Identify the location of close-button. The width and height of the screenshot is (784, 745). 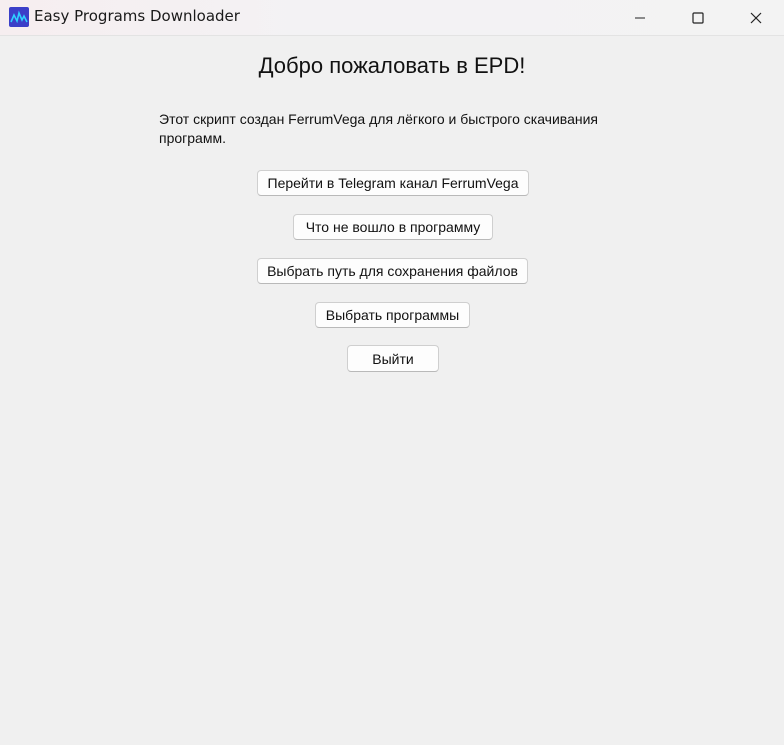
(756, 17).